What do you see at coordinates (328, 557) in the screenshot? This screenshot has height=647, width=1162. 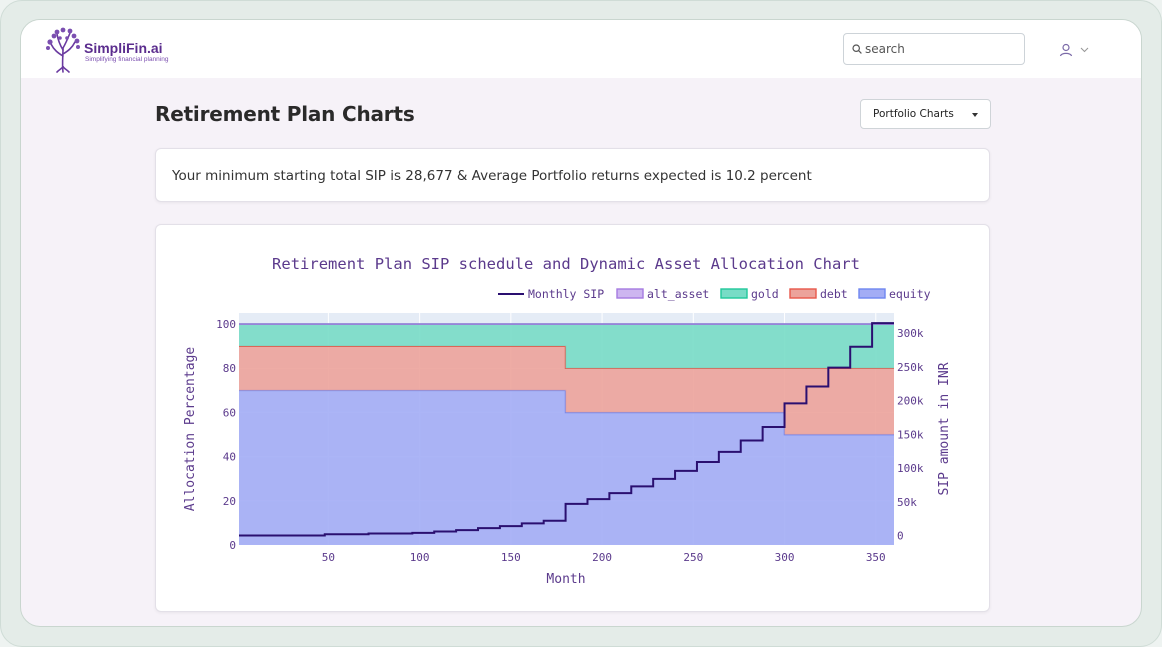 I see `x-tick-label: 50` at bounding box center [328, 557].